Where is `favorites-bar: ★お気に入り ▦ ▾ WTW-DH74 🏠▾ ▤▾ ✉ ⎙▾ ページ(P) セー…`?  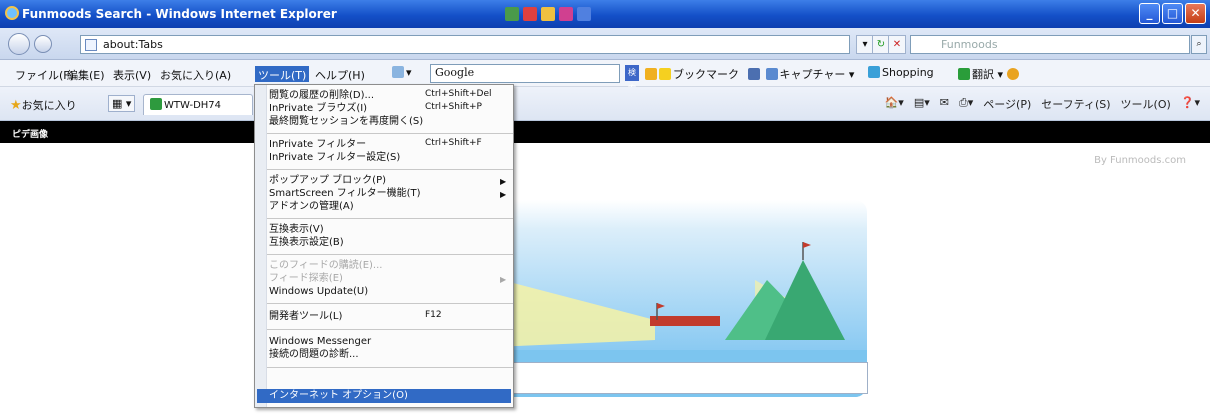
favorites-bar: ★お気に入り ▦ ▾ WTW-DH74 🏠▾ ▤▾ ✉ ⎙▾ ページ(P) セー… is located at coordinates (605, 104).